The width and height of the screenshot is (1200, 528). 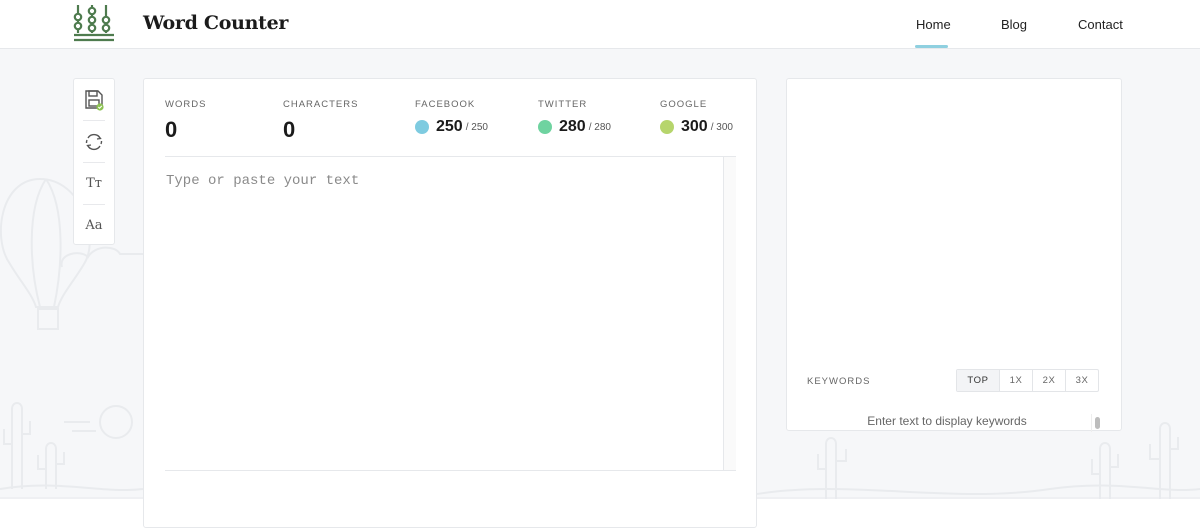 What do you see at coordinates (422, 127) in the screenshot?
I see `facebook-dot-icon` at bounding box center [422, 127].